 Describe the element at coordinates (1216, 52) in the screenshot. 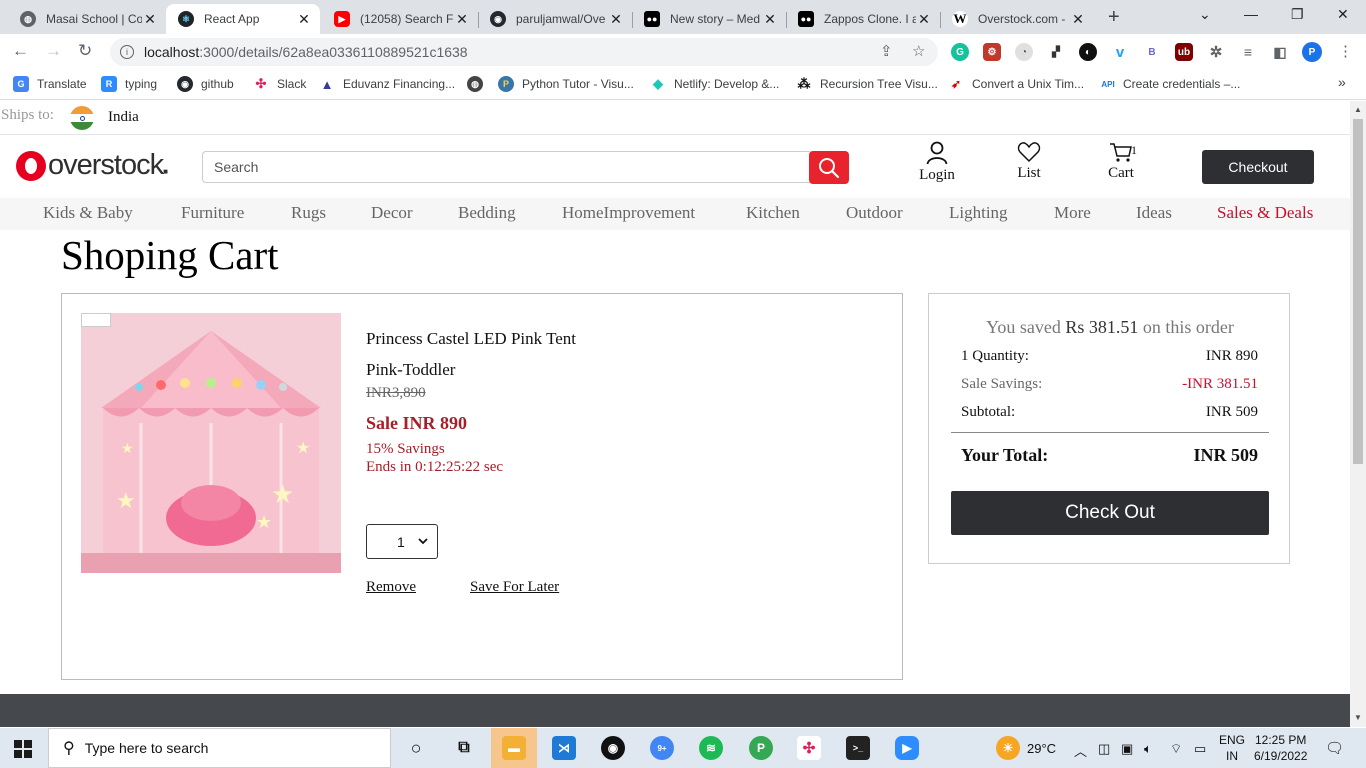

I see `extensions-puzzle-icon: ✲` at that location.